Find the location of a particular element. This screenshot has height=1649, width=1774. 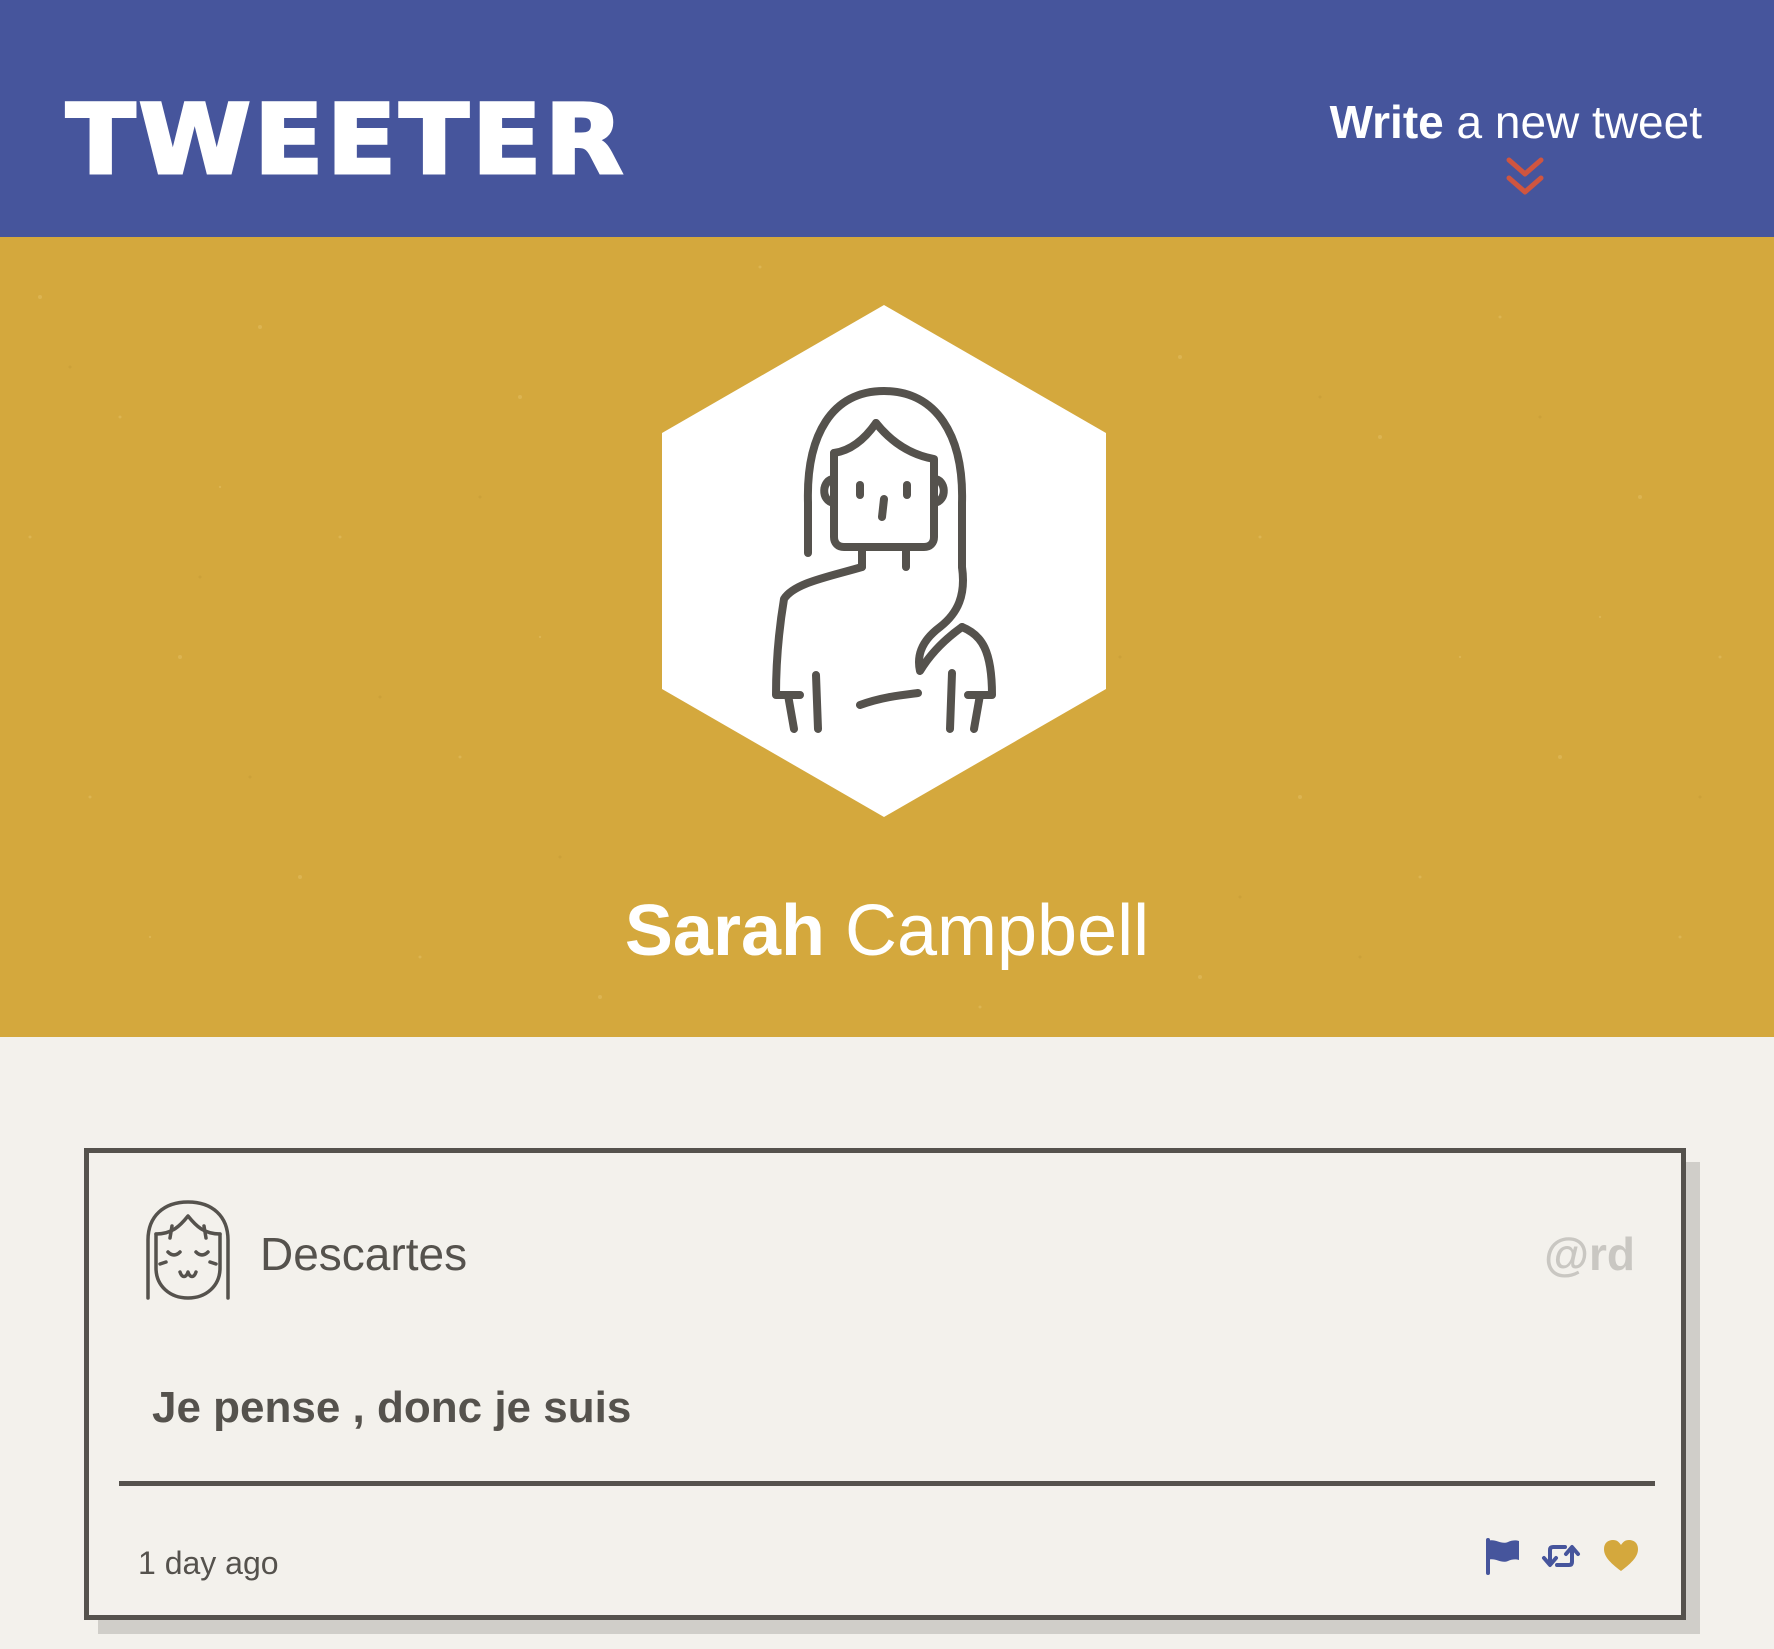

tweet-text: Je pense , donc je suis is located at coordinates (392, 1407).